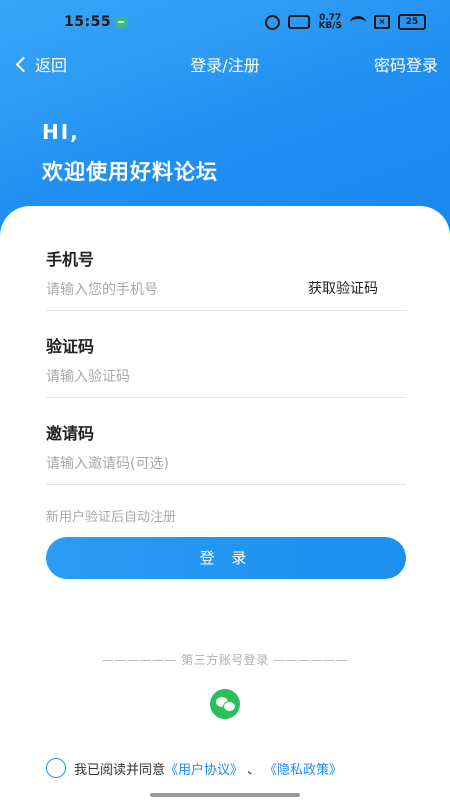 Image resolution: width=450 pixels, height=800 pixels. I want to click on code-input, so click(226, 377).